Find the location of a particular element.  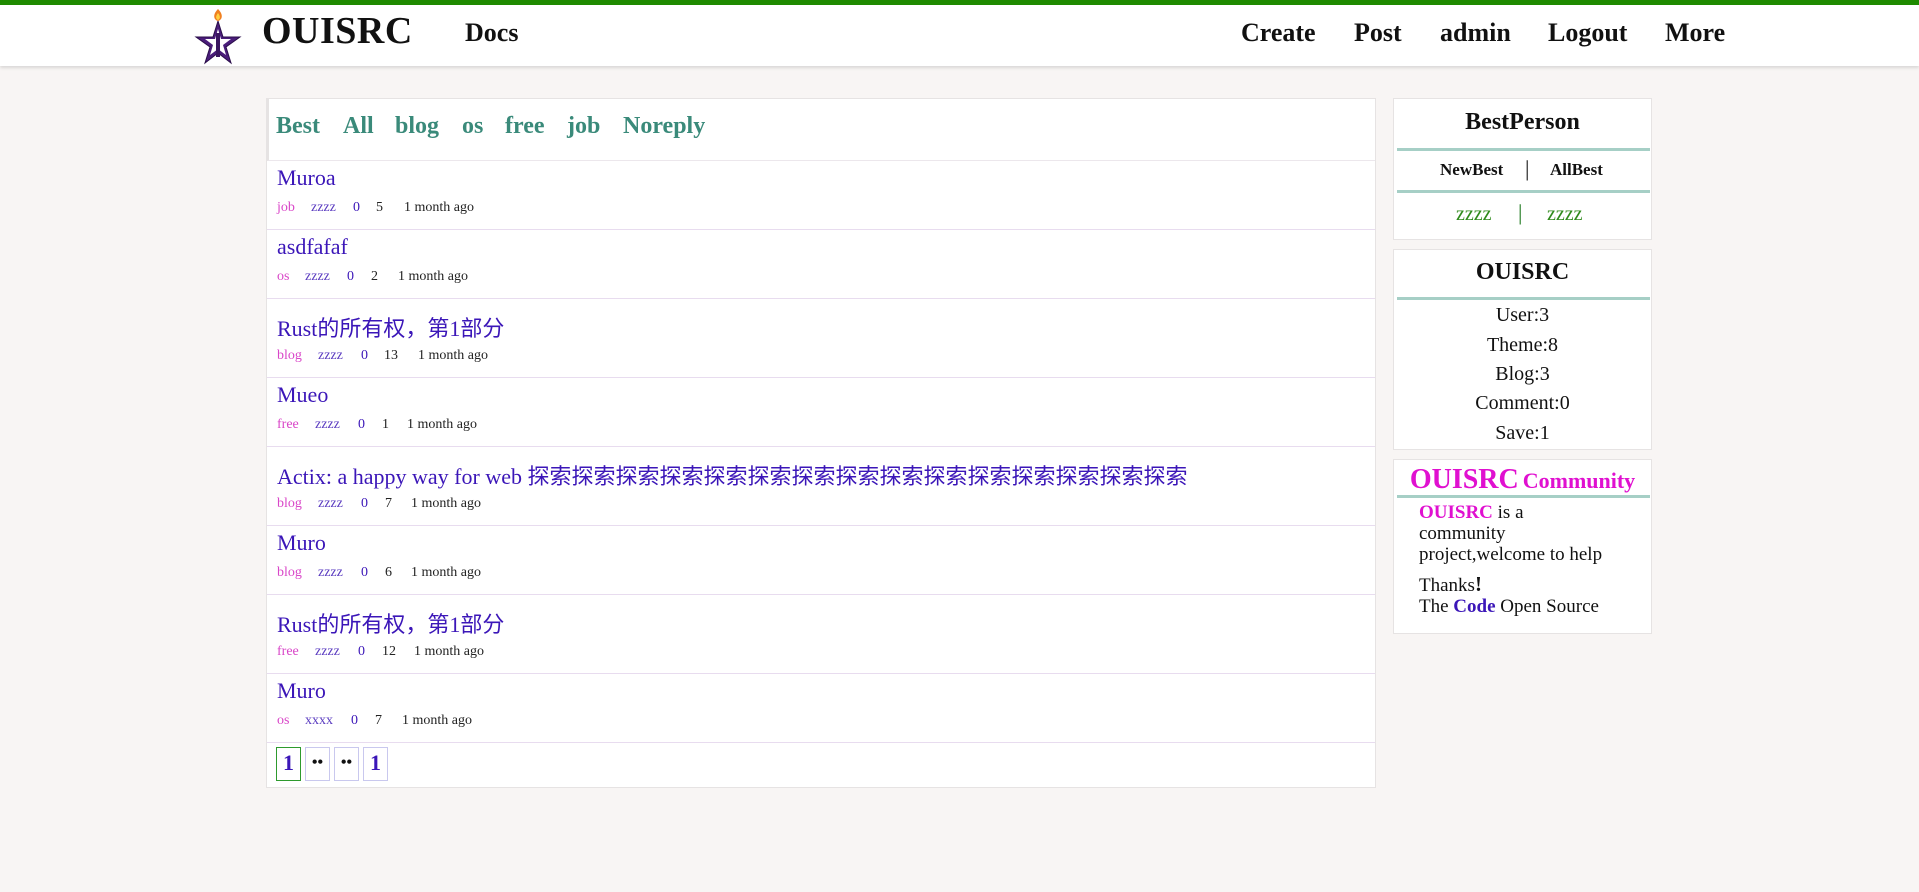

new-best-link: NewBest is located at coordinates (1471, 170).